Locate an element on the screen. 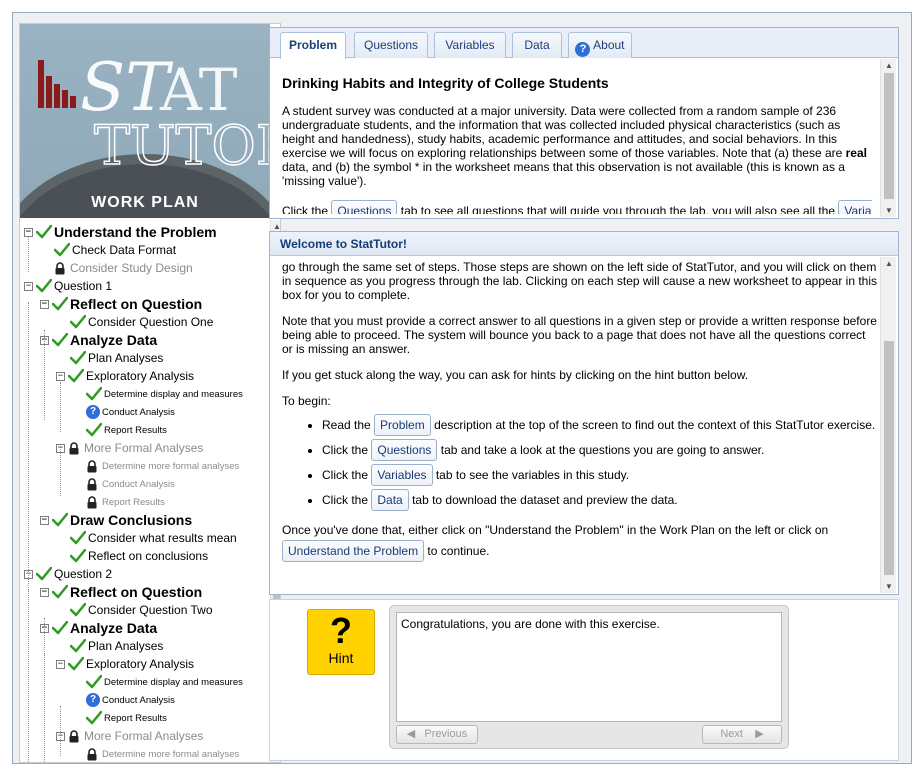  lock-icon is located at coordinates (92, 484).